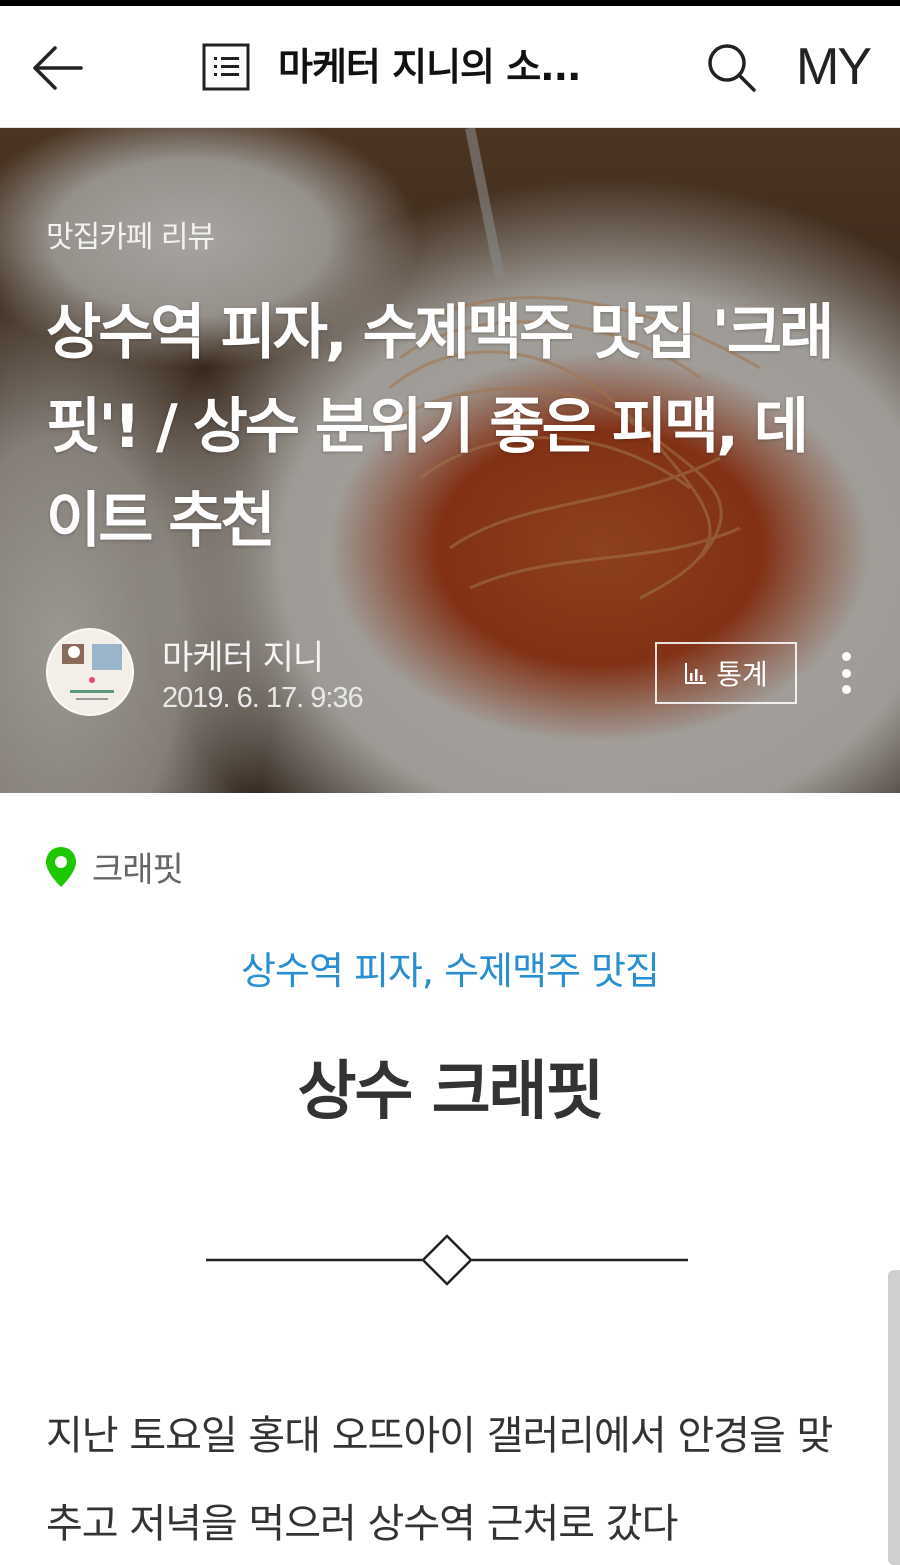 The width and height of the screenshot is (900, 1565). What do you see at coordinates (846, 656) in the screenshot?
I see `more-icon` at bounding box center [846, 656].